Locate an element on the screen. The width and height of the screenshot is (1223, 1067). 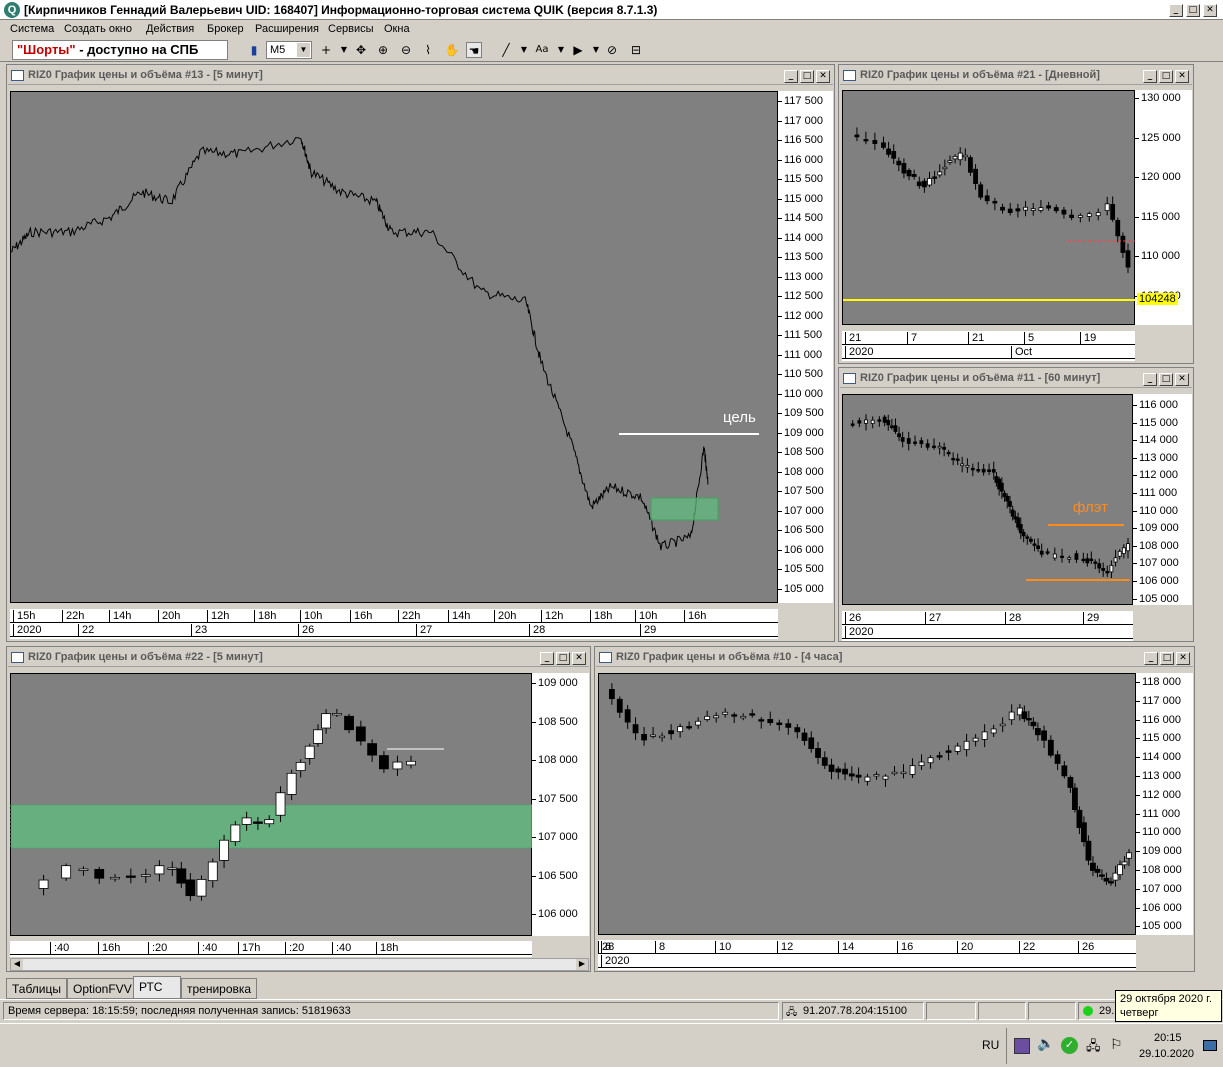
tab-rts: РТС is located at coordinates (157, 987).